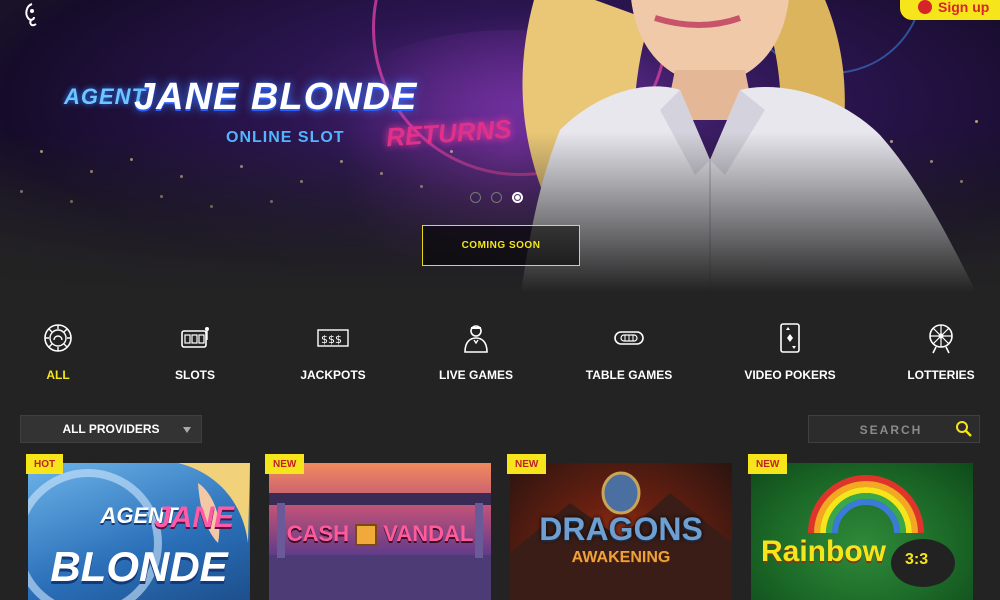 This screenshot has height=600, width=1000. What do you see at coordinates (333, 352) in the screenshot?
I see `category-jackpots: $$$ JACKPOTS` at bounding box center [333, 352].